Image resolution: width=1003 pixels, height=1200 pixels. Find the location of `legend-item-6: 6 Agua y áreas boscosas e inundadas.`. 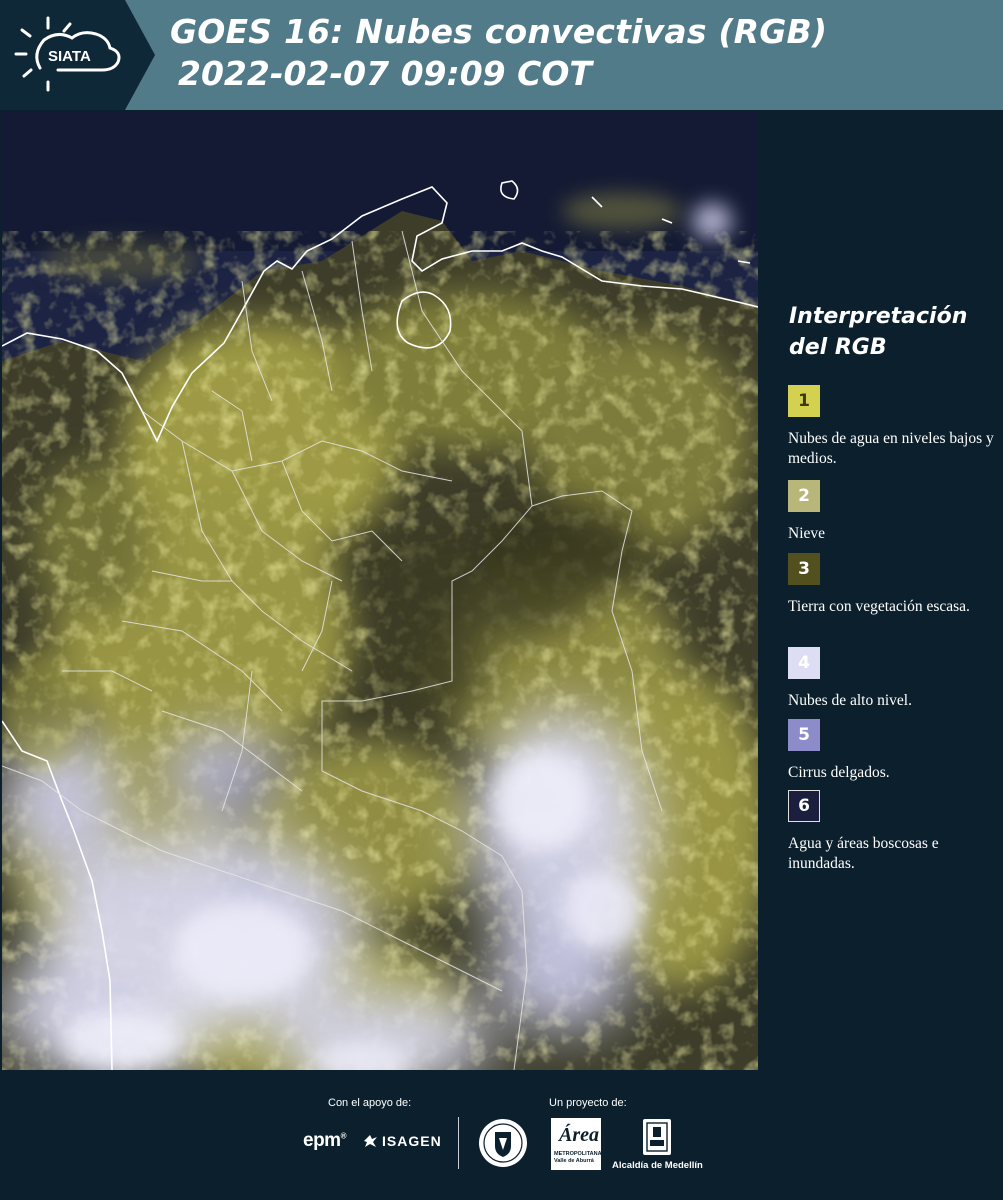

legend-item-6: 6 Agua y áreas boscosas e inundadas. is located at coordinates (893, 832).